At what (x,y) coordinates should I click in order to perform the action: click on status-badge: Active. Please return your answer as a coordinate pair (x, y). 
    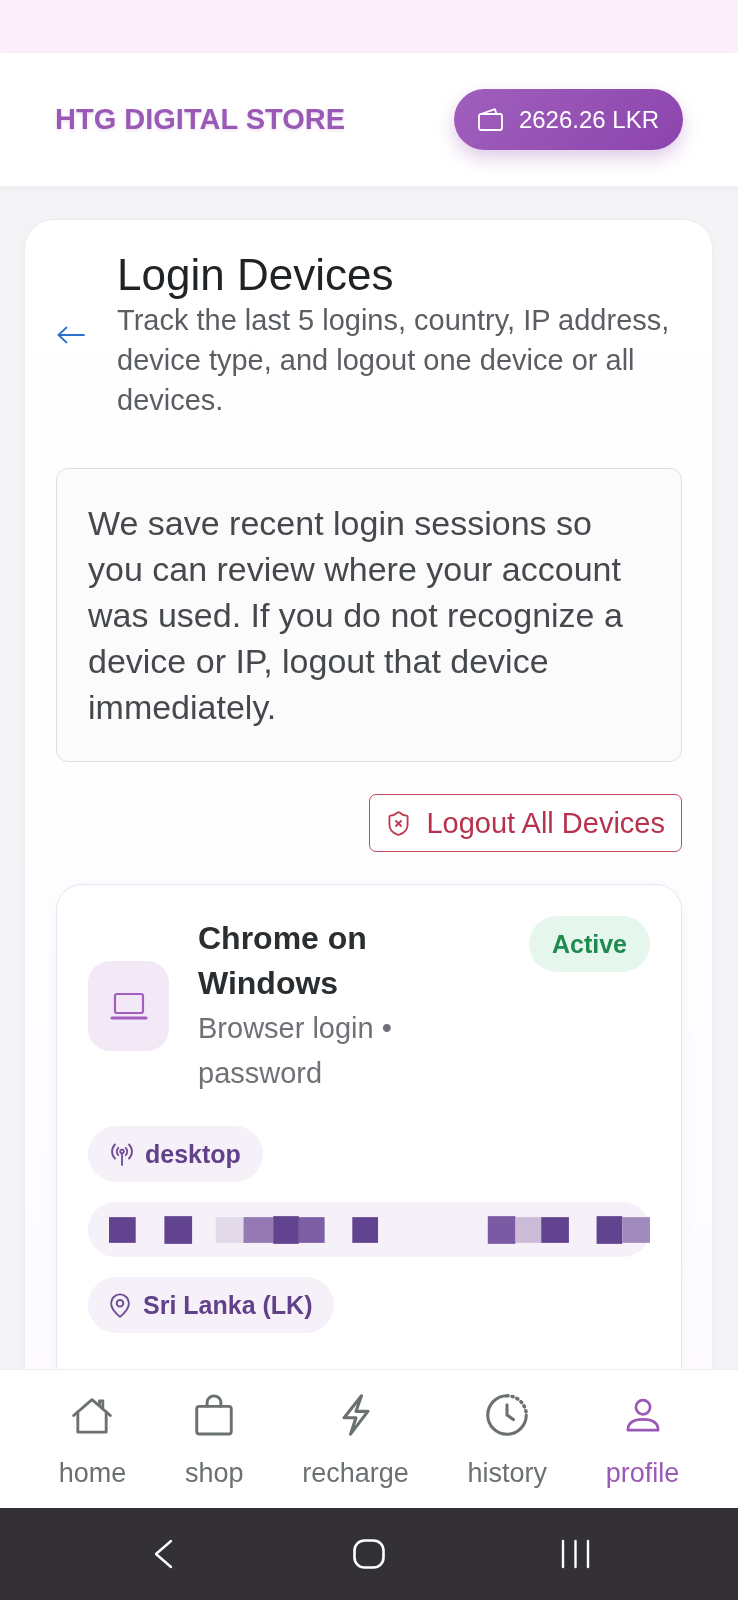
    Looking at the image, I should click on (589, 944).